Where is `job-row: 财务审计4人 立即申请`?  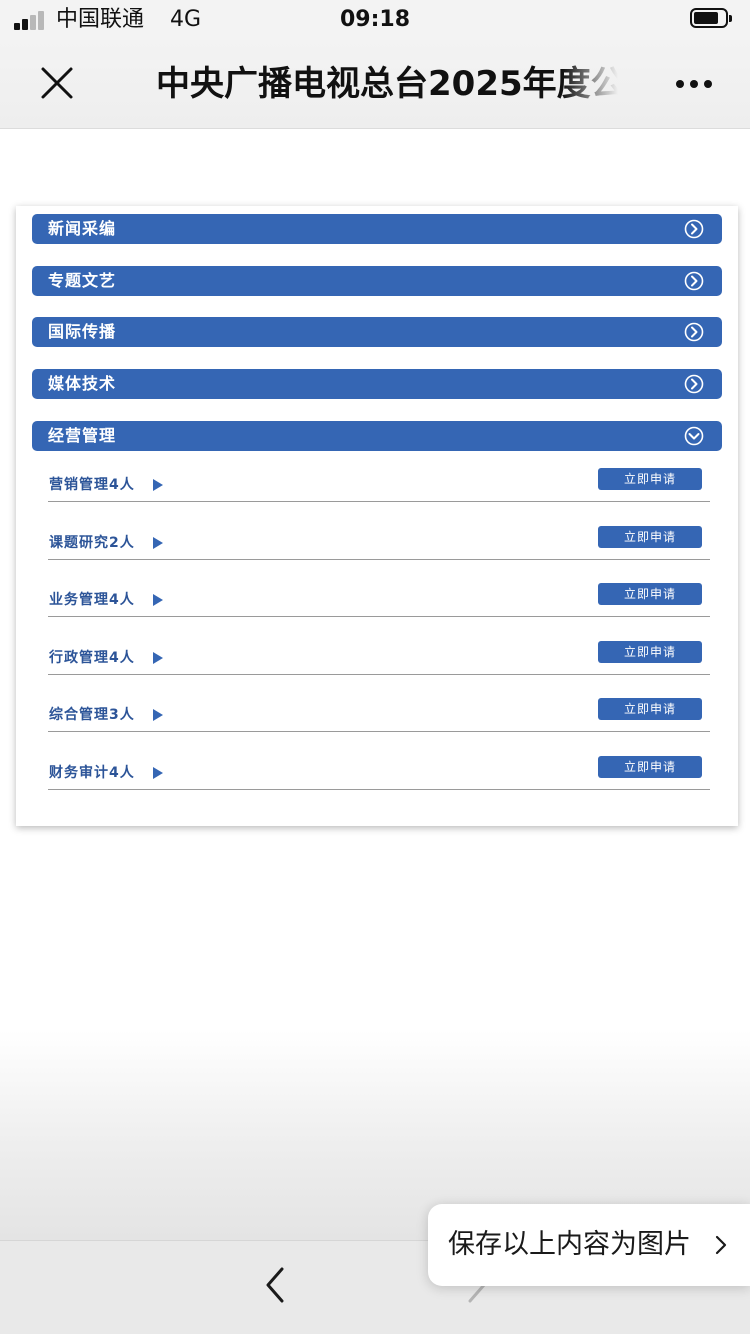 job-row: 财务审计4人 立即申请 is located at coordinates (379, 773).